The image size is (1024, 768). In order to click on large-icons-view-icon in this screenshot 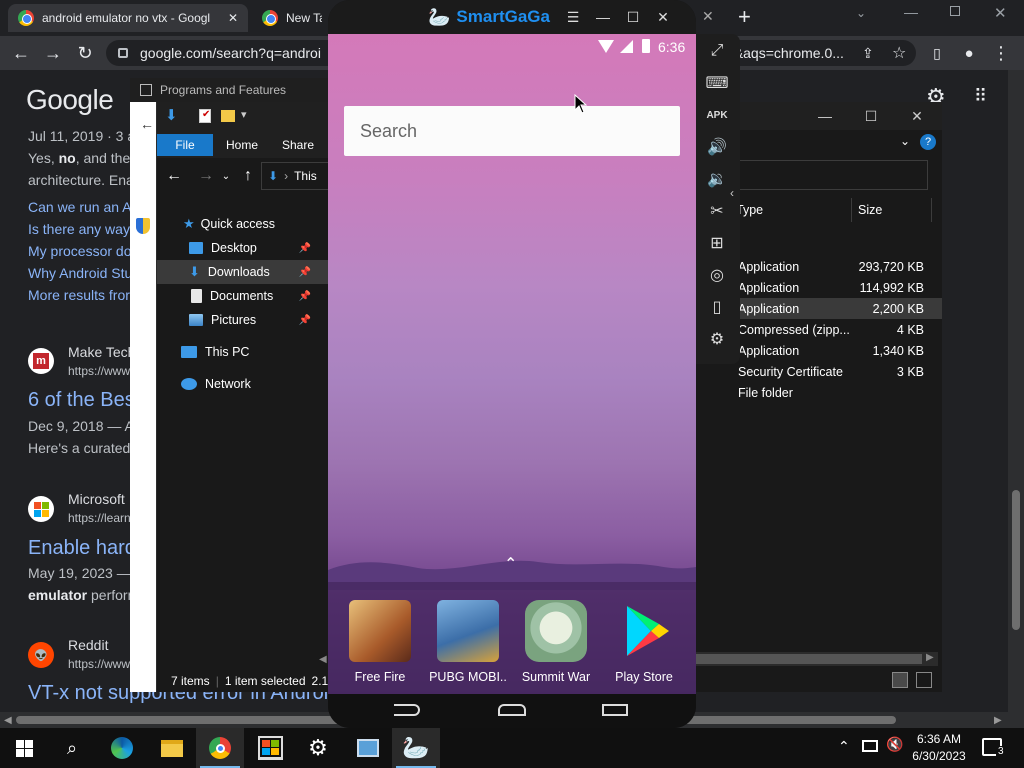, I will do `click(924, 680)`.